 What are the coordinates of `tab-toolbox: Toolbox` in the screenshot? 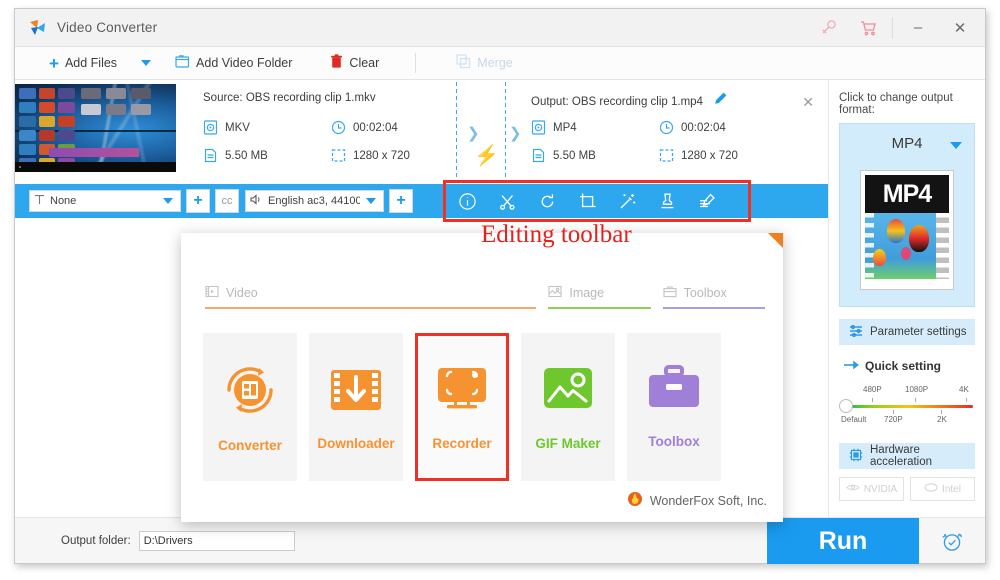 It's located at (713, 297).